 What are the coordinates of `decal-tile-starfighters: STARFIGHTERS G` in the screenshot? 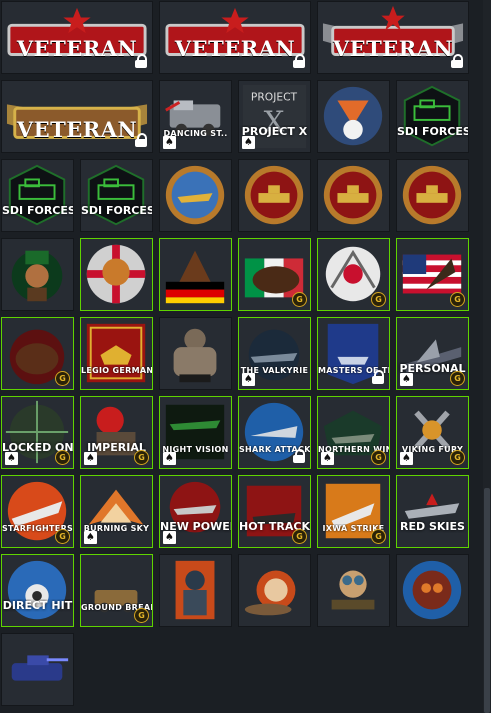 It's located at (37, 511).